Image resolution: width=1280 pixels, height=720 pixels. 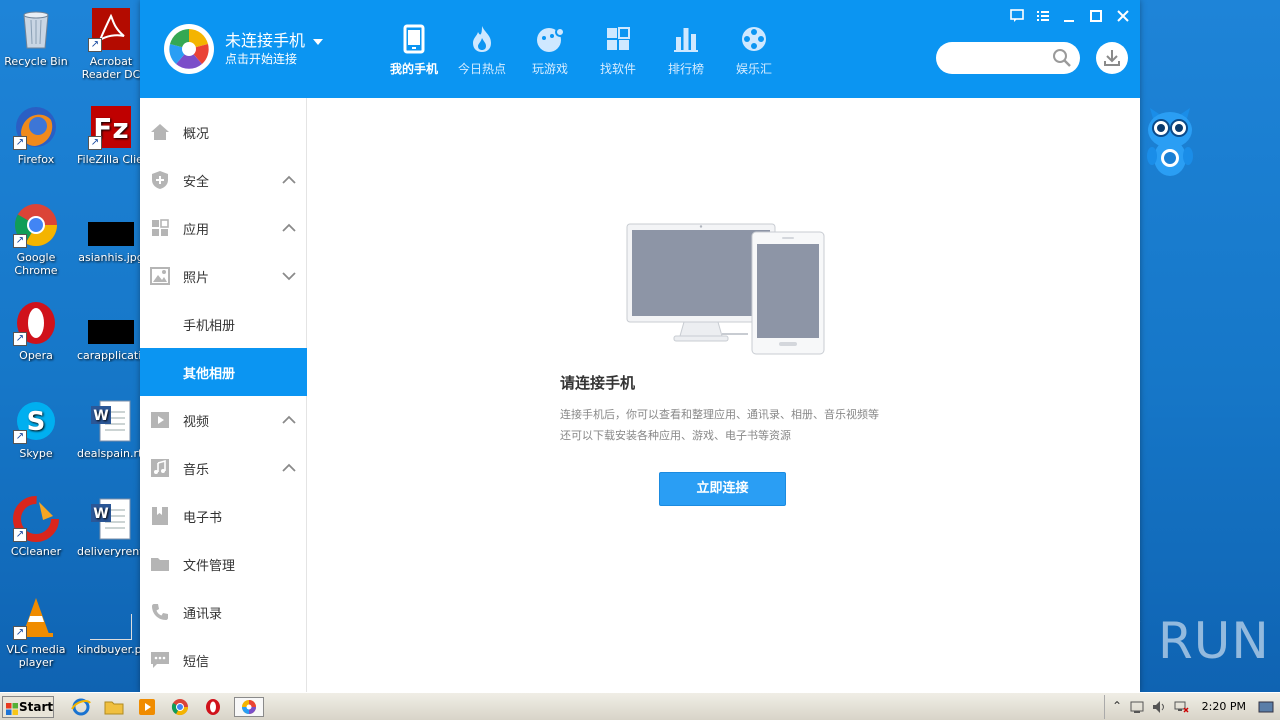 I want to click on nav-label: 今日热点, so click(x=481, y=69).